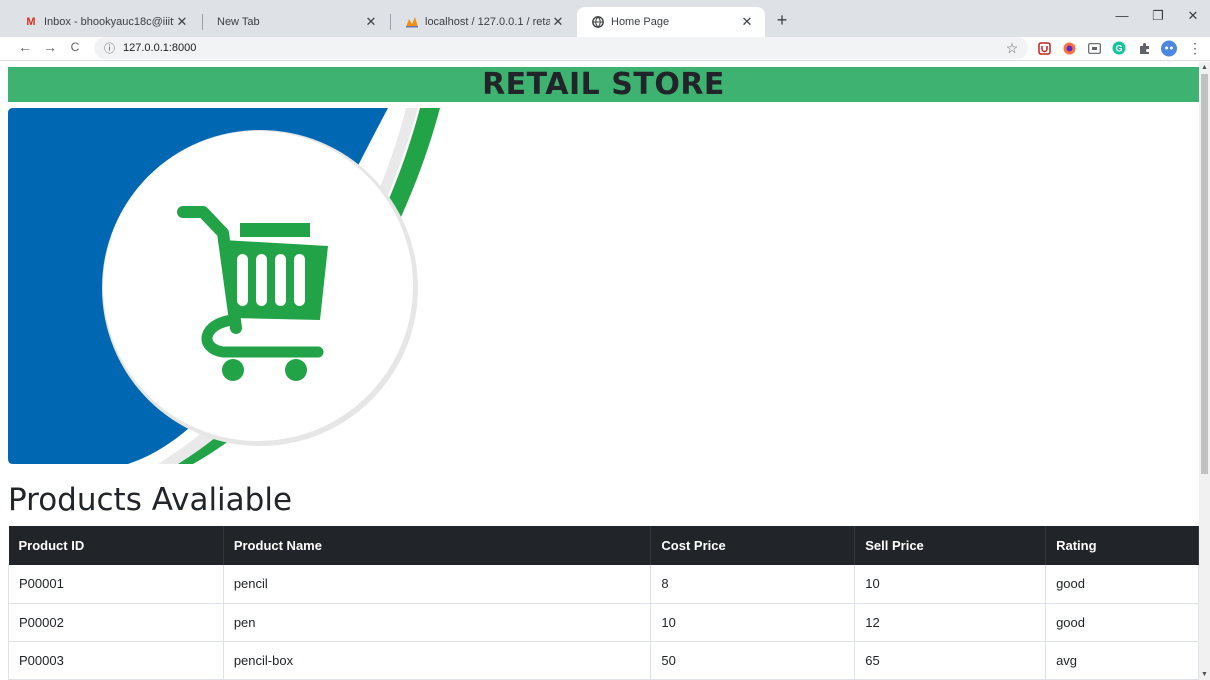  What do you see at coordinates (238, 22) in the screenshot?
I see `tab-title: New Tab` at bounding box center [238, 22].